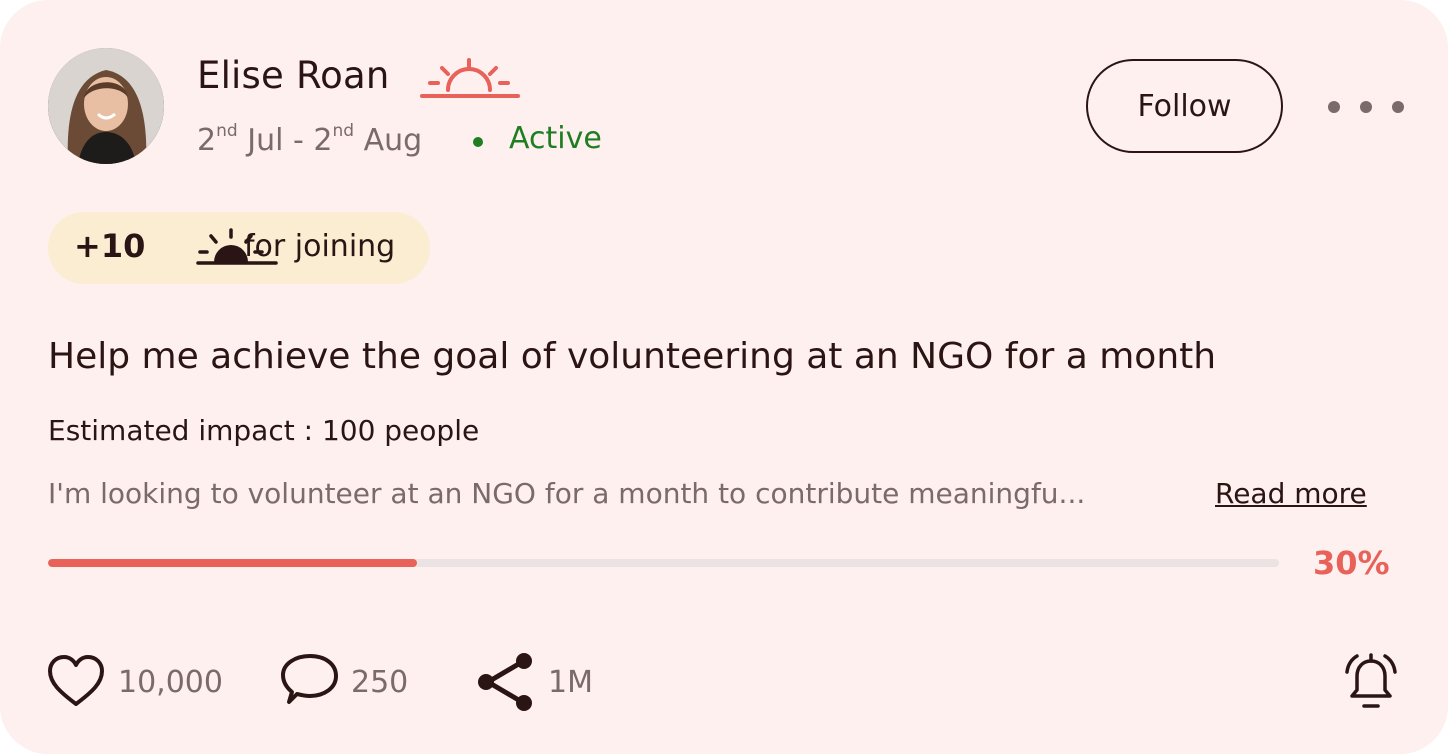 Image resolution: width=1448 pixels, height=754 pixels. I want to click on avatar-image, so click(106, 106).